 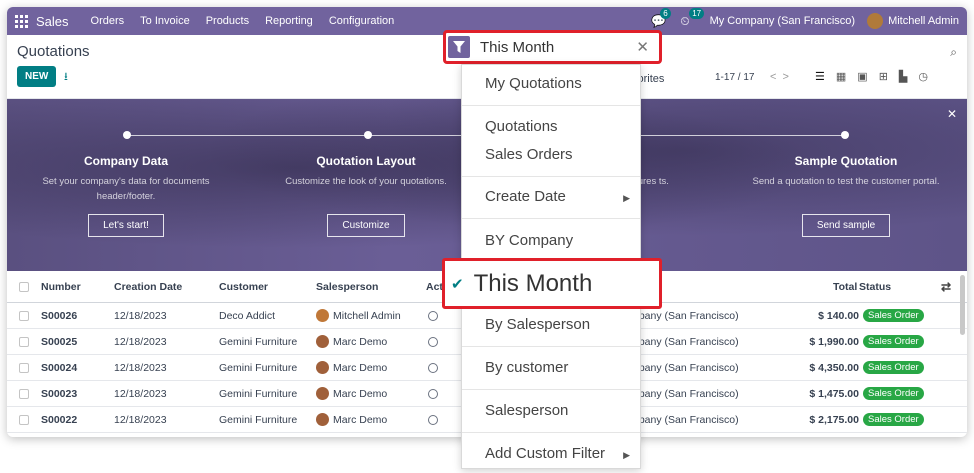 I want to click on optional-columns-icon: ⇄, so click(x=946, y=287).